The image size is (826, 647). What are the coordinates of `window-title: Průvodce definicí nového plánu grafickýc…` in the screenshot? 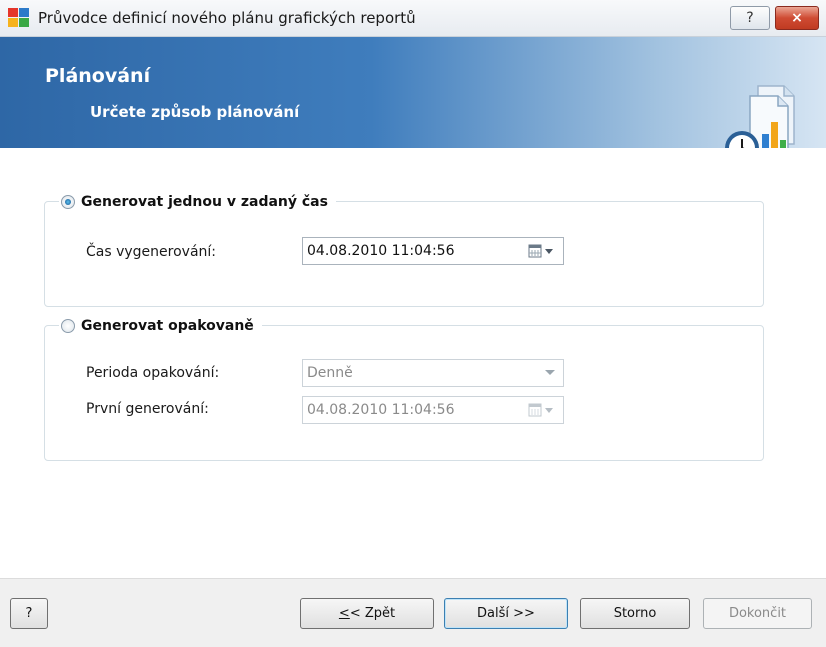 It's located at (227, 18).